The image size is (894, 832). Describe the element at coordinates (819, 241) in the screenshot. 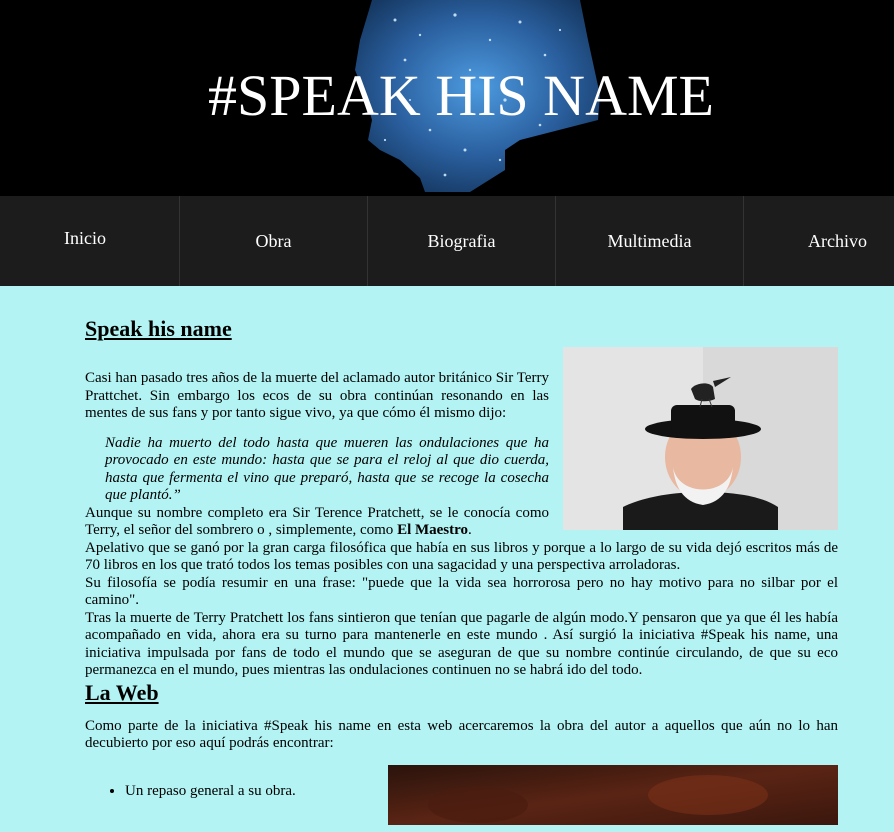

I see `nav-item-archivo: Archivo` at that location.